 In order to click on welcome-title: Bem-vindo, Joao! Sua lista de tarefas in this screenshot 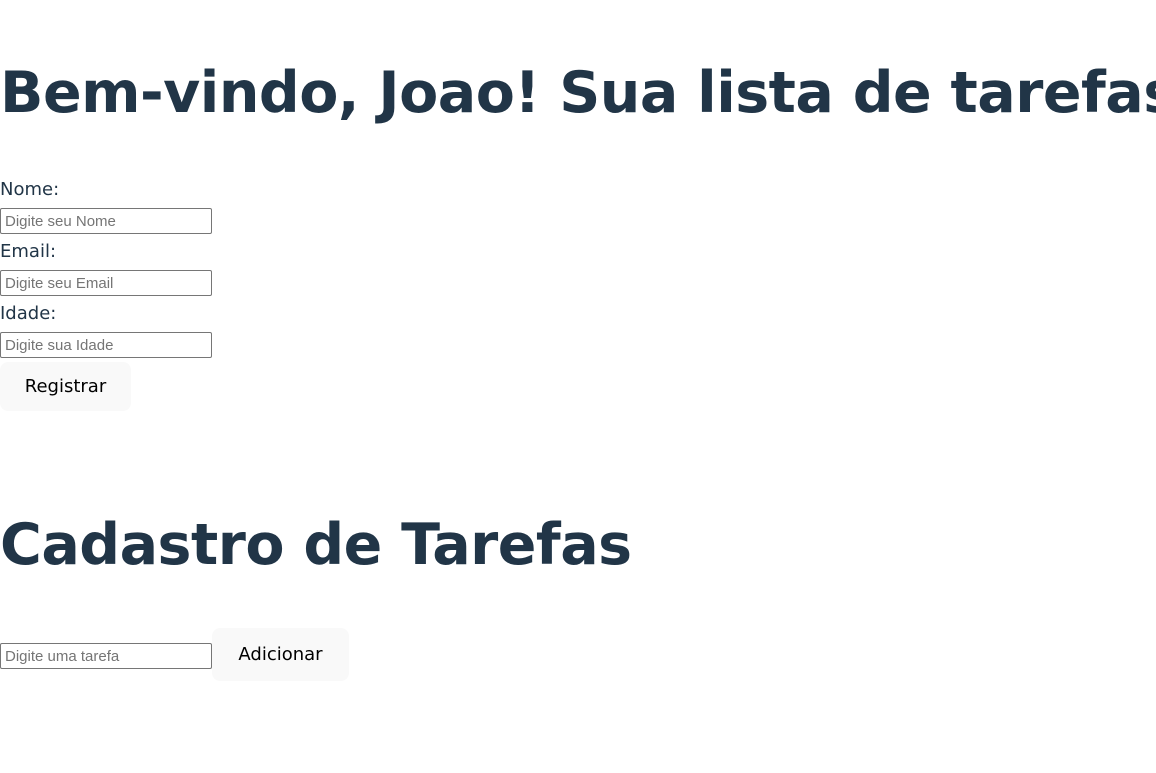, I will do `click(578, 93)`.